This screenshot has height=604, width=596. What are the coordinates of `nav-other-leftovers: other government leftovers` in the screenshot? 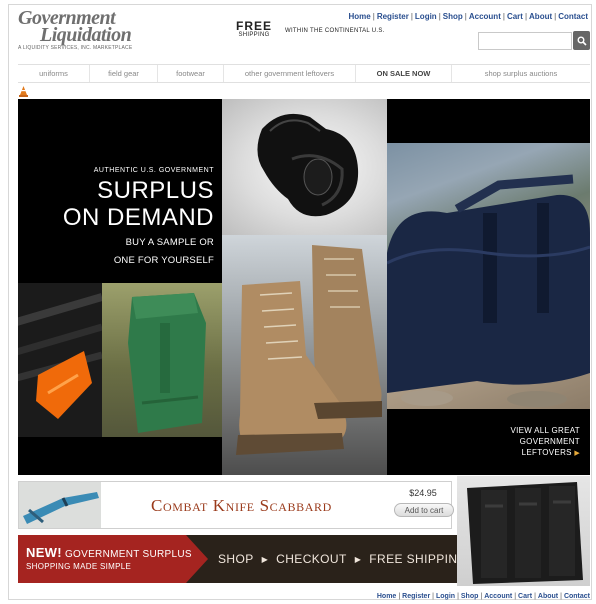 It's located at (290, 73).